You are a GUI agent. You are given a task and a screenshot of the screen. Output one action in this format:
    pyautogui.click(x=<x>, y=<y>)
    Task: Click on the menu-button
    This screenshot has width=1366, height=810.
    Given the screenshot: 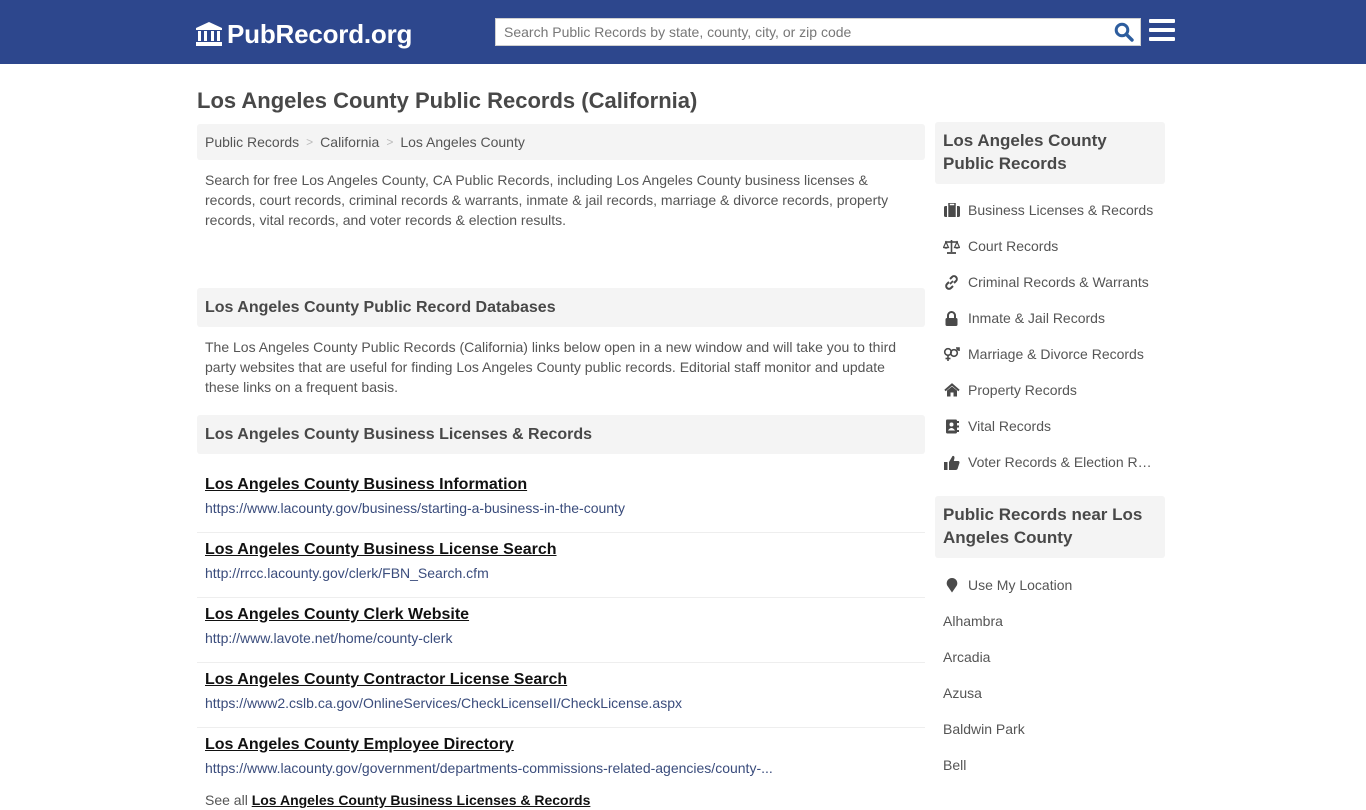 What is the action you would take?
    pyautogui.click(x=1162, y=31)
    